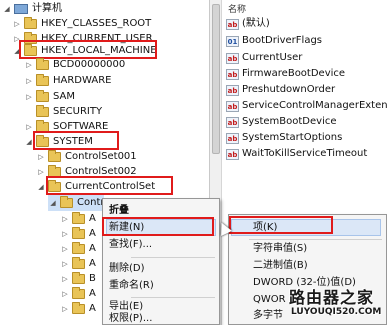  I want to click on tree-item-sam: ▷ SAM, so click(49, 97).